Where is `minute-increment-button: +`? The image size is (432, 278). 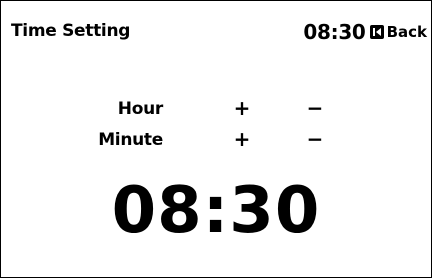
minute-increment-button: + is located at coordinates (242, 140).